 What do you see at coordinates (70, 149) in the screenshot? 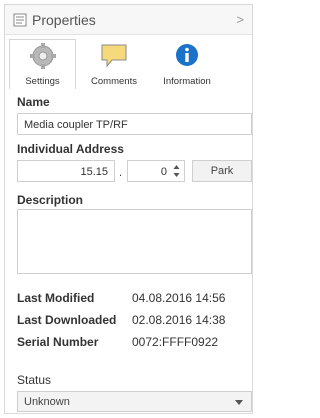
I see `address-label: Individual Address` at bounding box center [70, 149].